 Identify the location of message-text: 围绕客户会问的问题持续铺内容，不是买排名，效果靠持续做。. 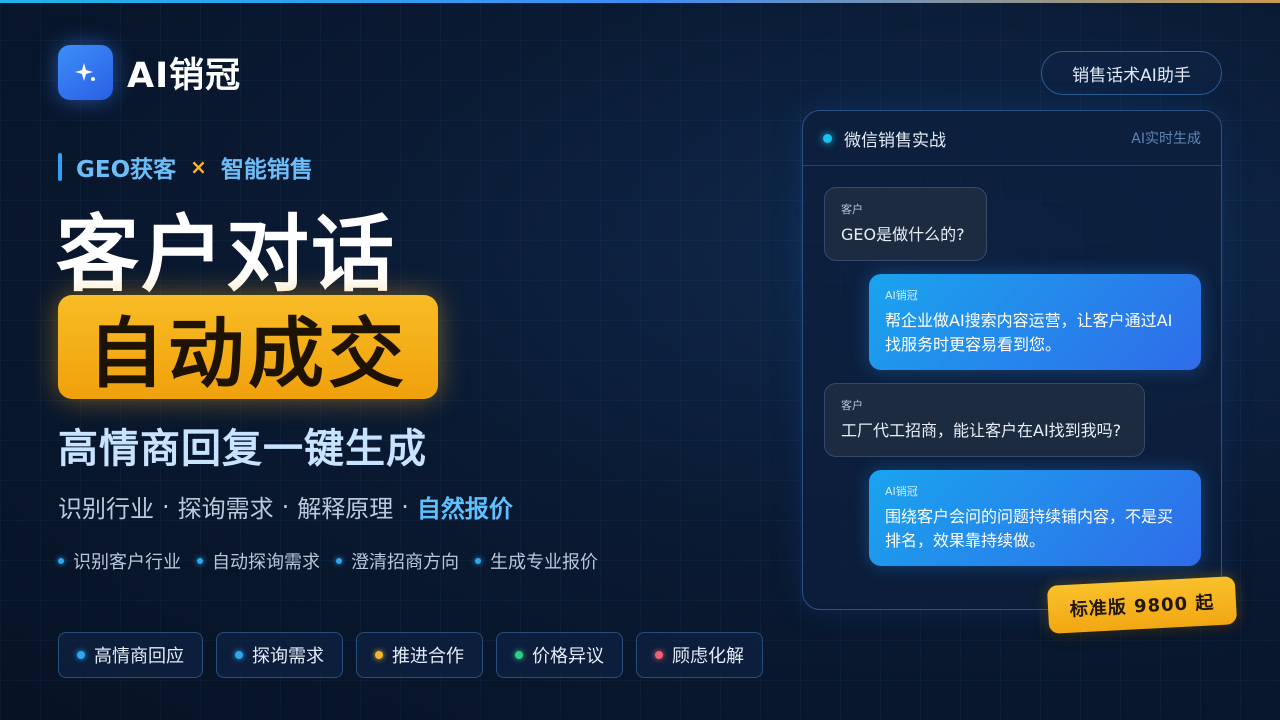
(1029, 528).